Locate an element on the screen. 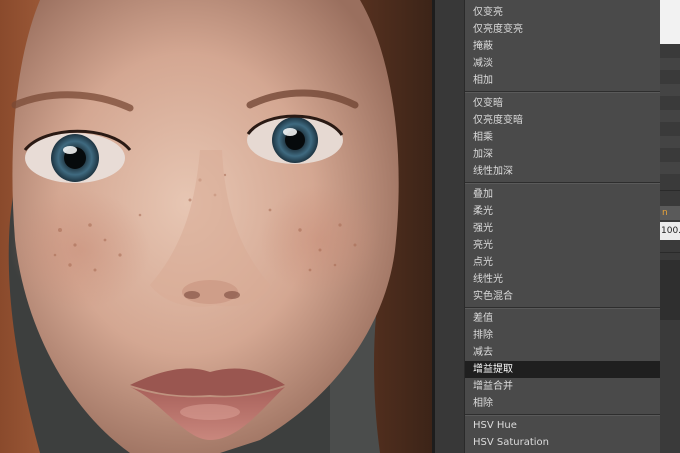 This screenshot has width=680, height=453. menu-item-darken-only: 仅变暗 is located at coordinates (562, 103).